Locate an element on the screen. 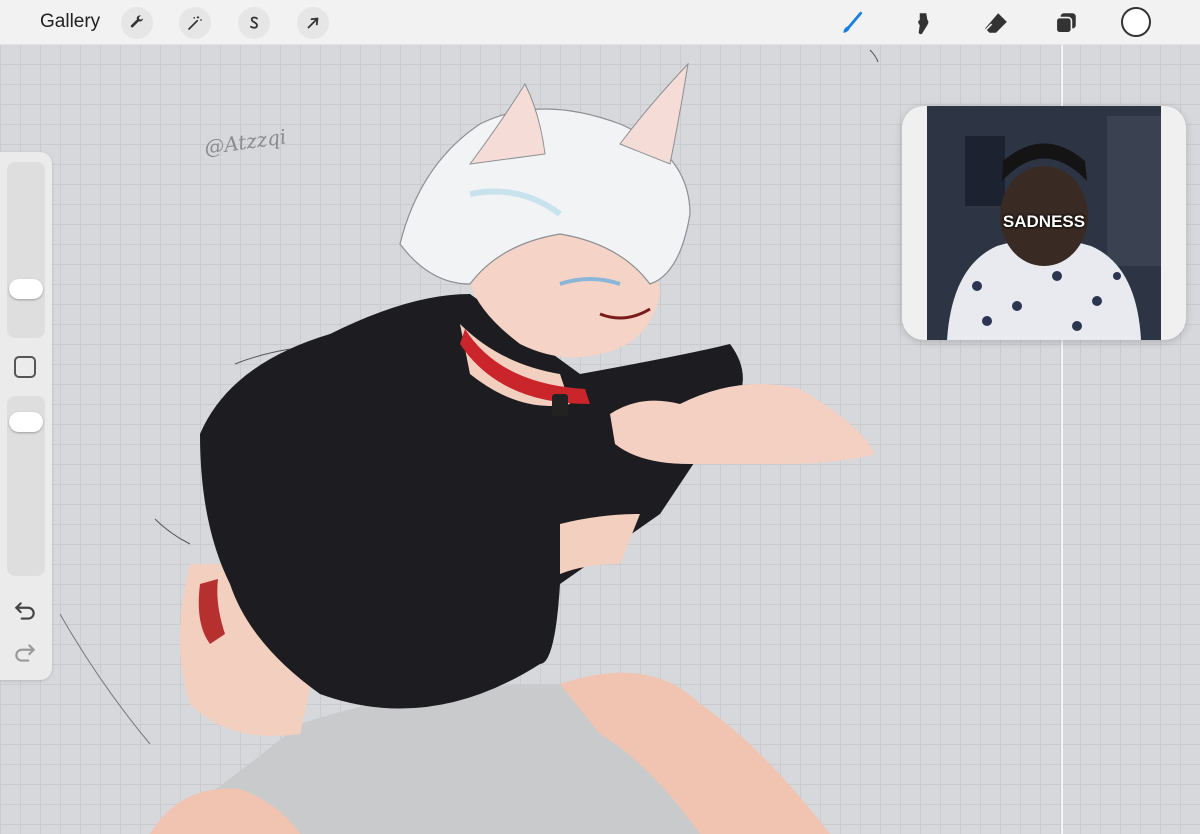  selection-button is located at coordinates (254, 23).